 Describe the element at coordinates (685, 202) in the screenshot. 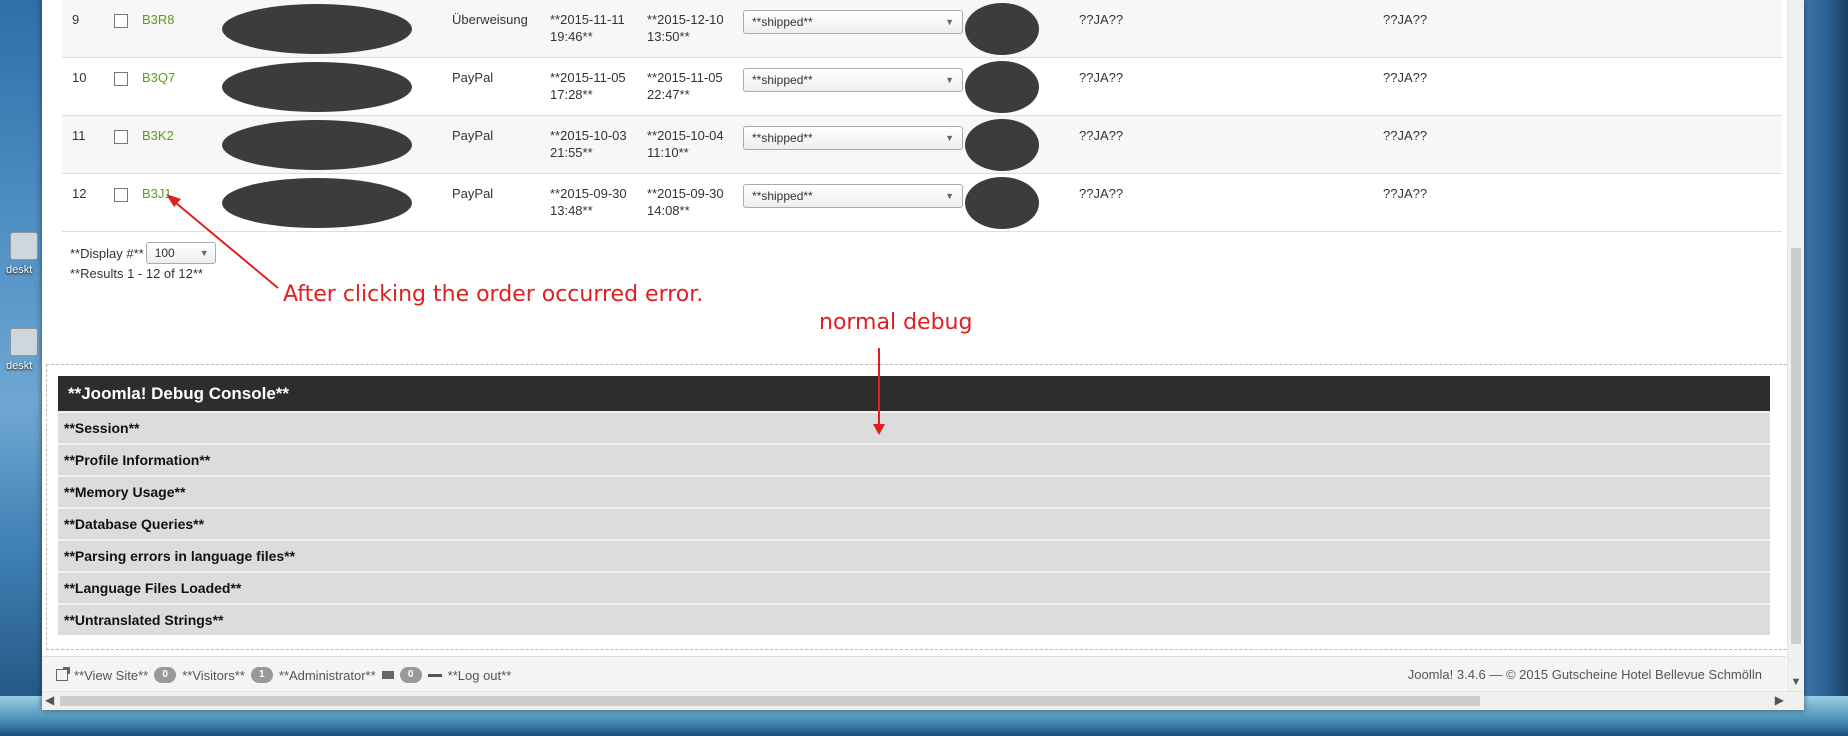

I see `modified-date: **2015-09-30 14:08**` at that location.